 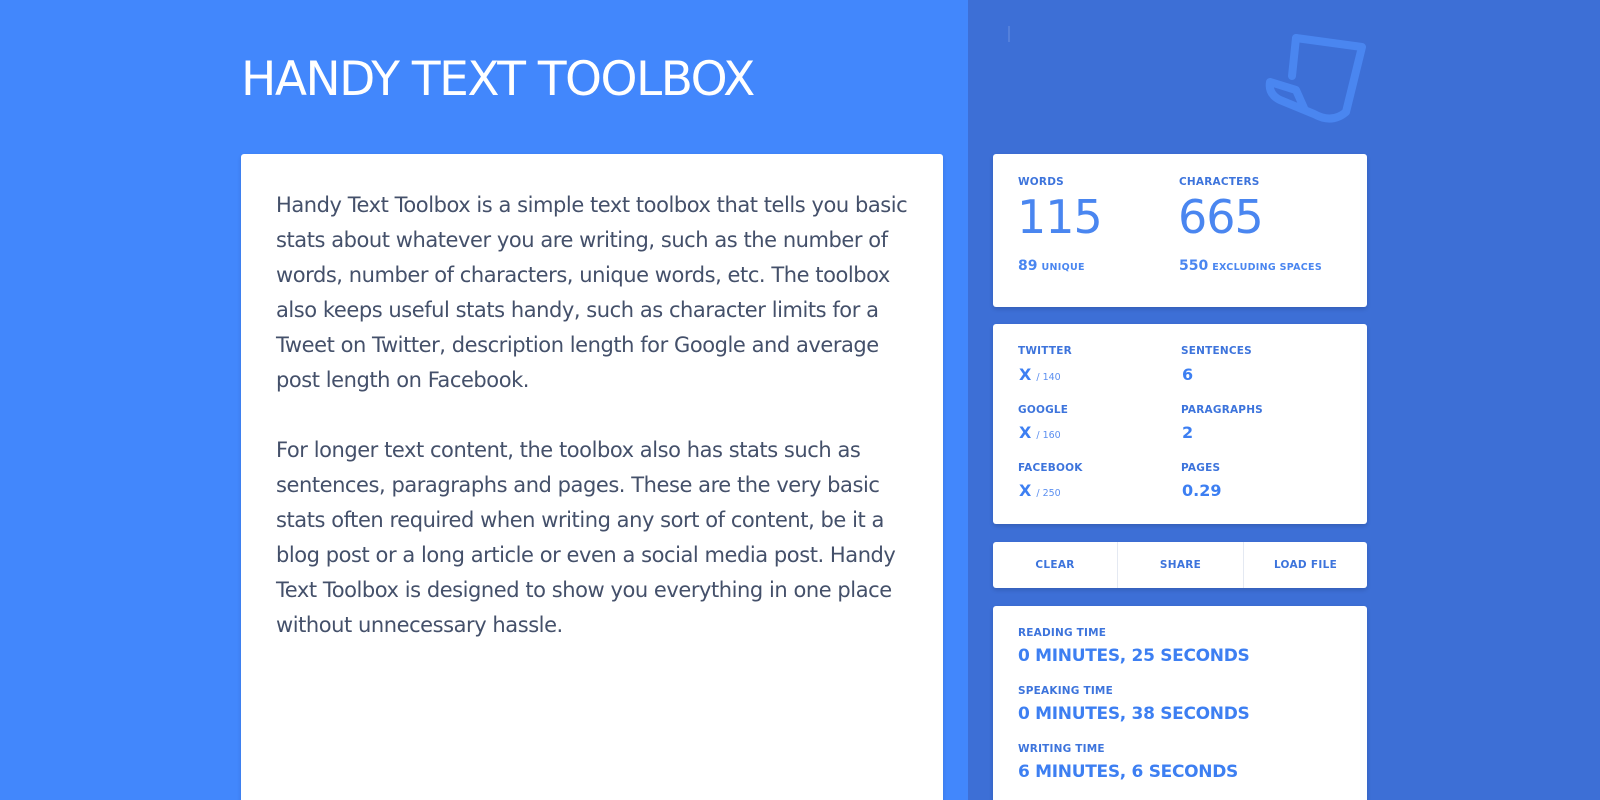 I want to click on reading-time-value: 0 MINUTES, 25 SECONDS, so click(x=1134, y=656).